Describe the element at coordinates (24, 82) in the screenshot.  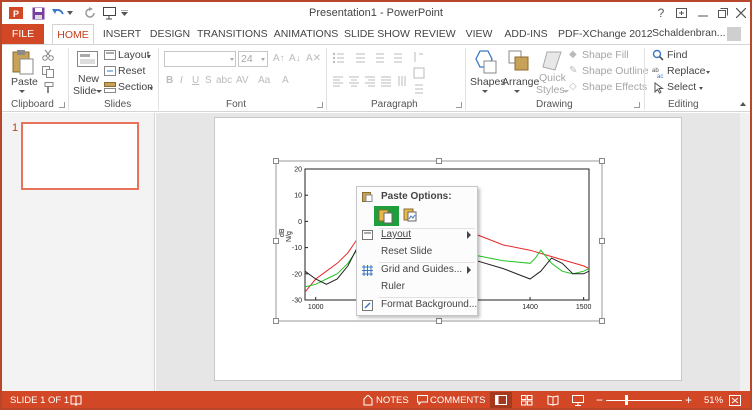
I see `paste-label: Paste` at that location.